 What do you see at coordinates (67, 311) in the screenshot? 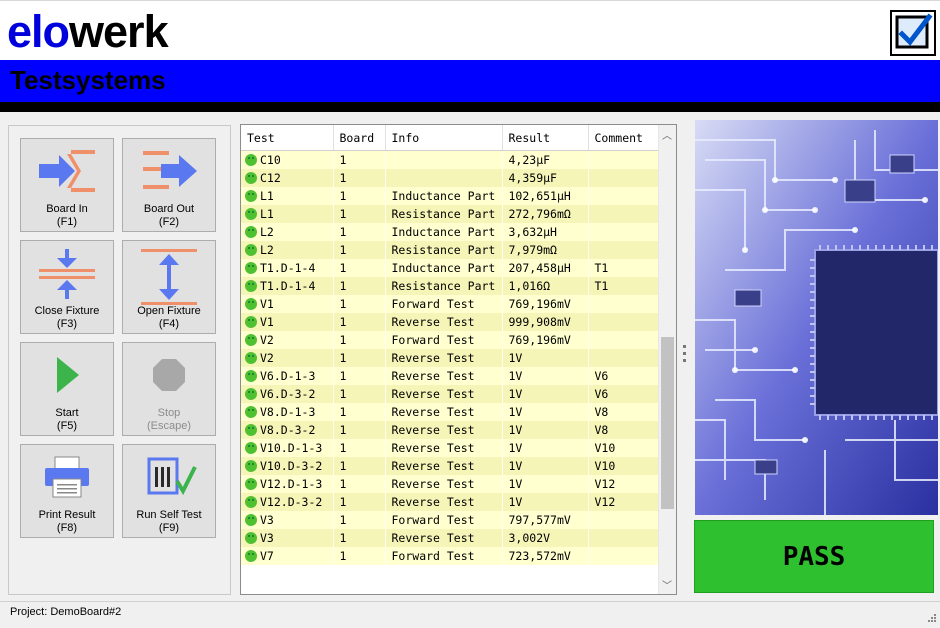
I see `close-fixture-label: Close Fixture` at bounding box center [67, 311].